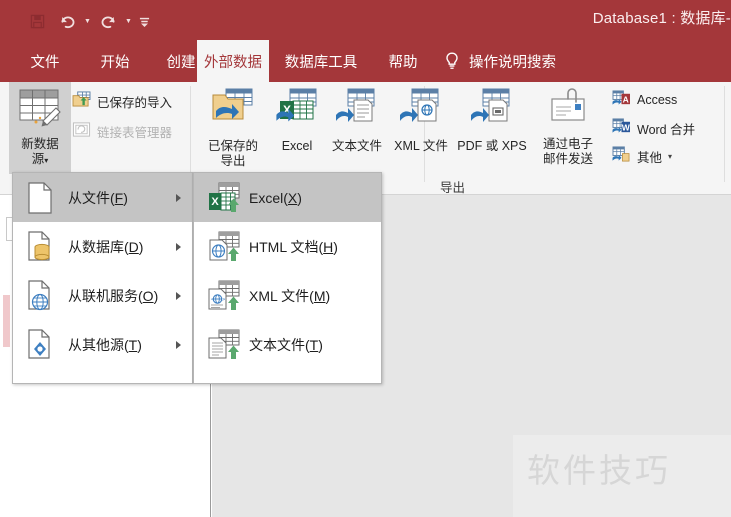  I want to click on export-access-button: A Access, so click(644, 100).